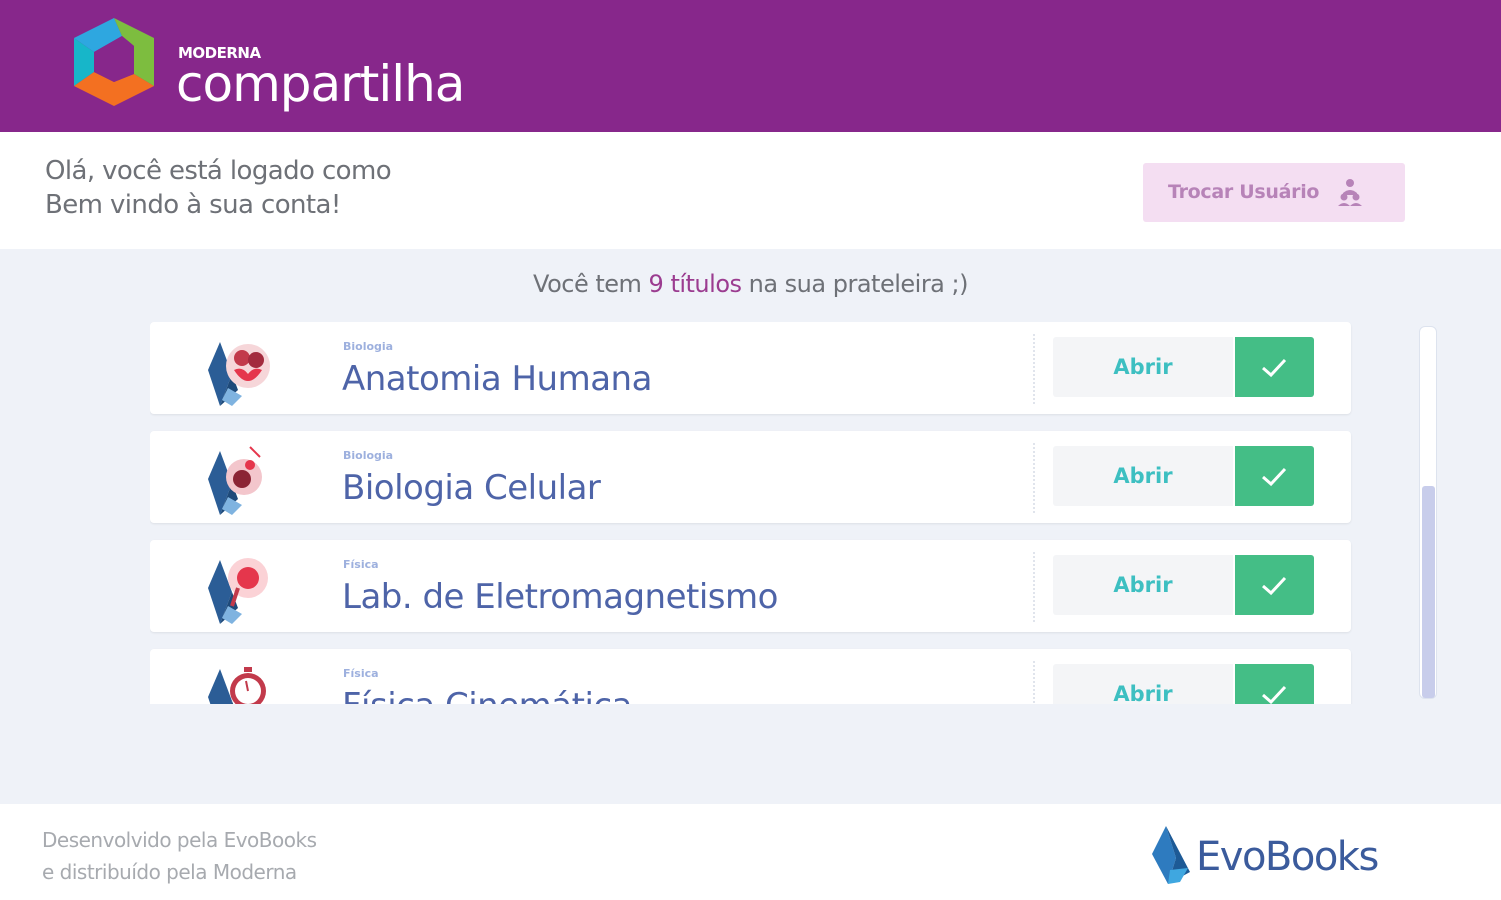 Image resolution: width=1501 pixels, height=900 pixels. I want to click on app-header: MODERNA compartilha, so click(750, 66).